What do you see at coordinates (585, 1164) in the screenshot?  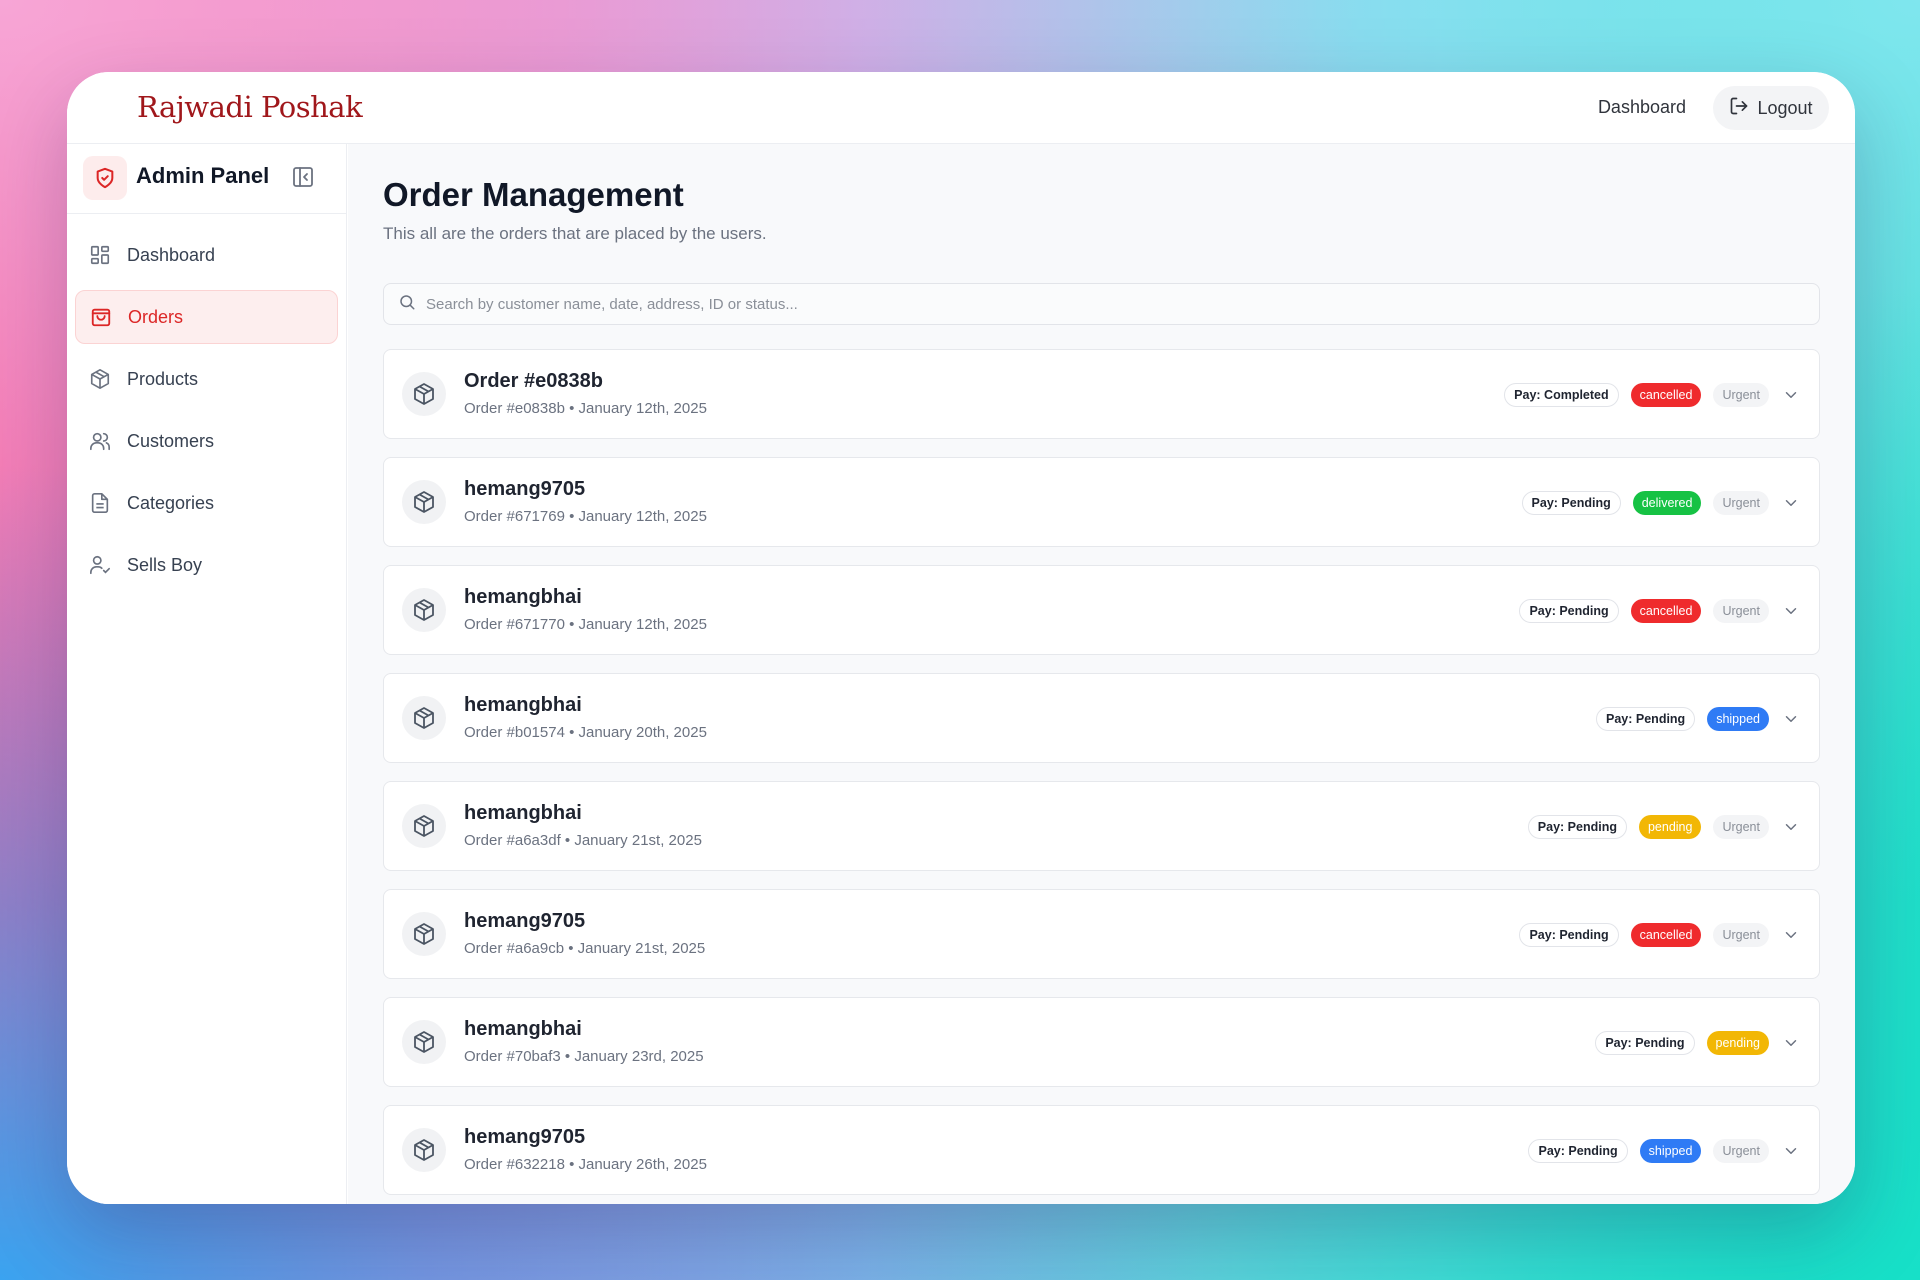 I see `order-meta: Order #632218 • January 26th, 2025` at bounding box center [585, 1164].